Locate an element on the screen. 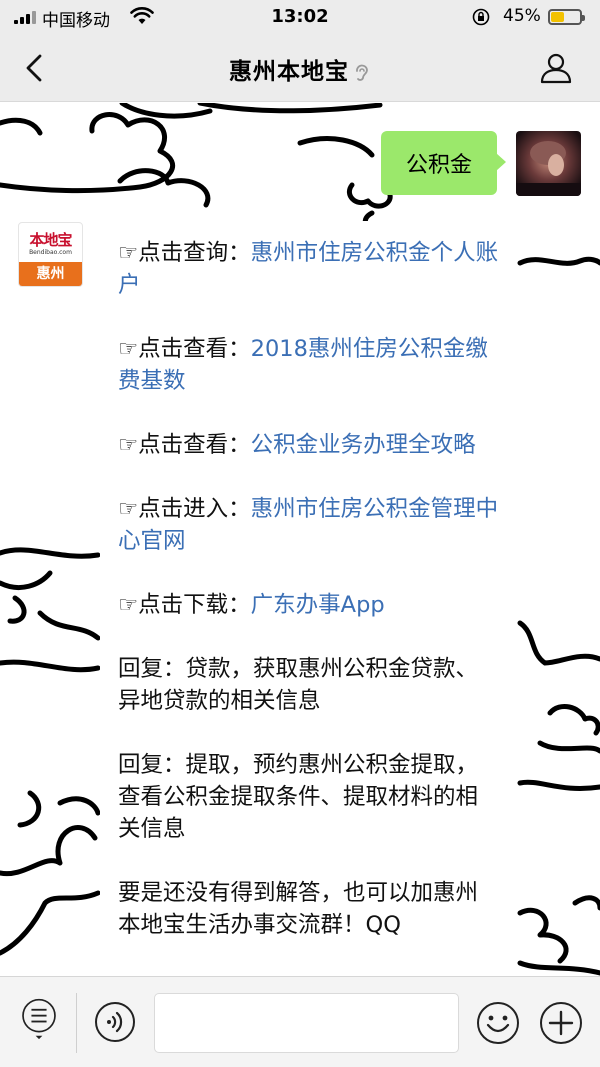 This screenshot has width=600, height=1067. battery-icon is located at coordinates (566, 17).